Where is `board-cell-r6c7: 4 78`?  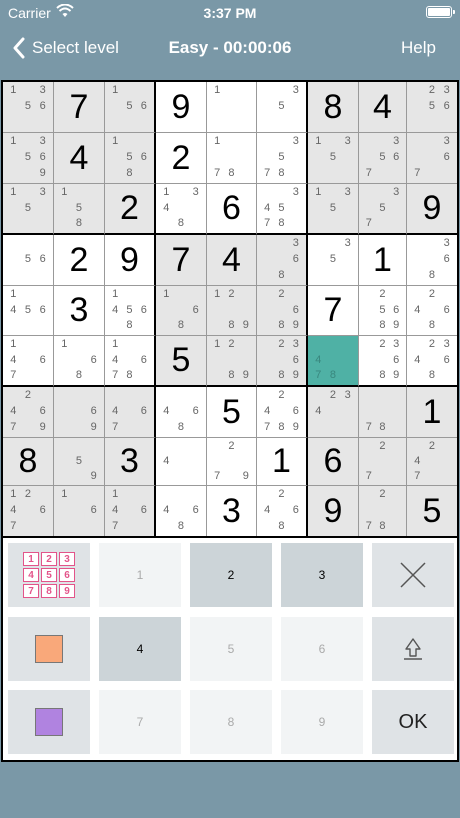
board-cell-r6c7: 4 78 is located at coordinates (333, 361).